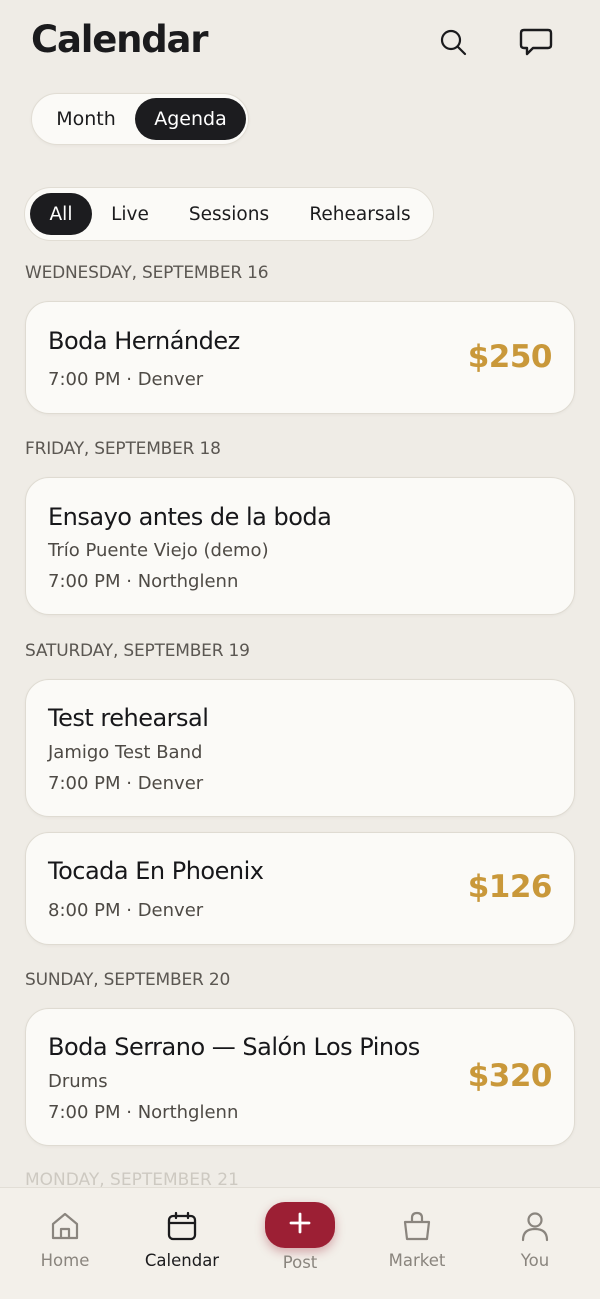 This screenshot has height=1299, width=600. I want to click on event-card: Boda Hernández 7:00 PM · Denver $250, so click(300, 357).